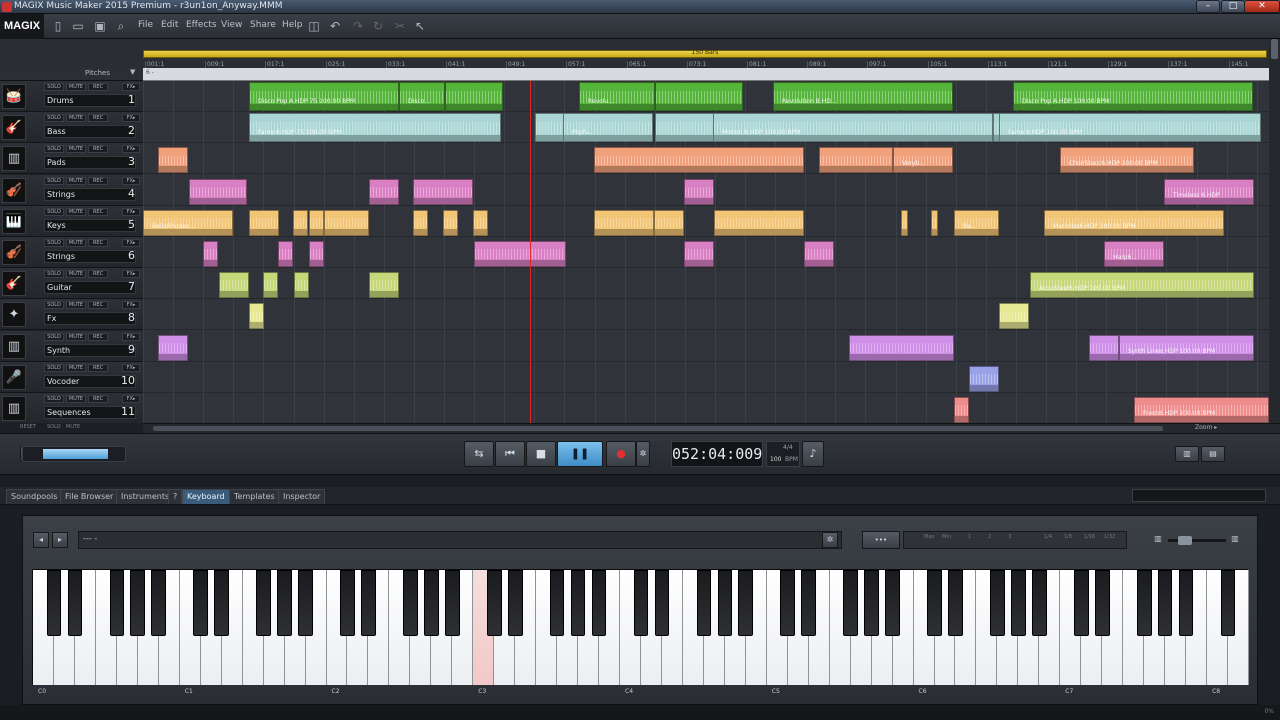 The image size is (1280, 720). Describe the element at coordinates (71, 190) in the screenshot. I see `track-strings-4: 🎻 SOLO MUTE REC FX▸ Strings 4` at that location.